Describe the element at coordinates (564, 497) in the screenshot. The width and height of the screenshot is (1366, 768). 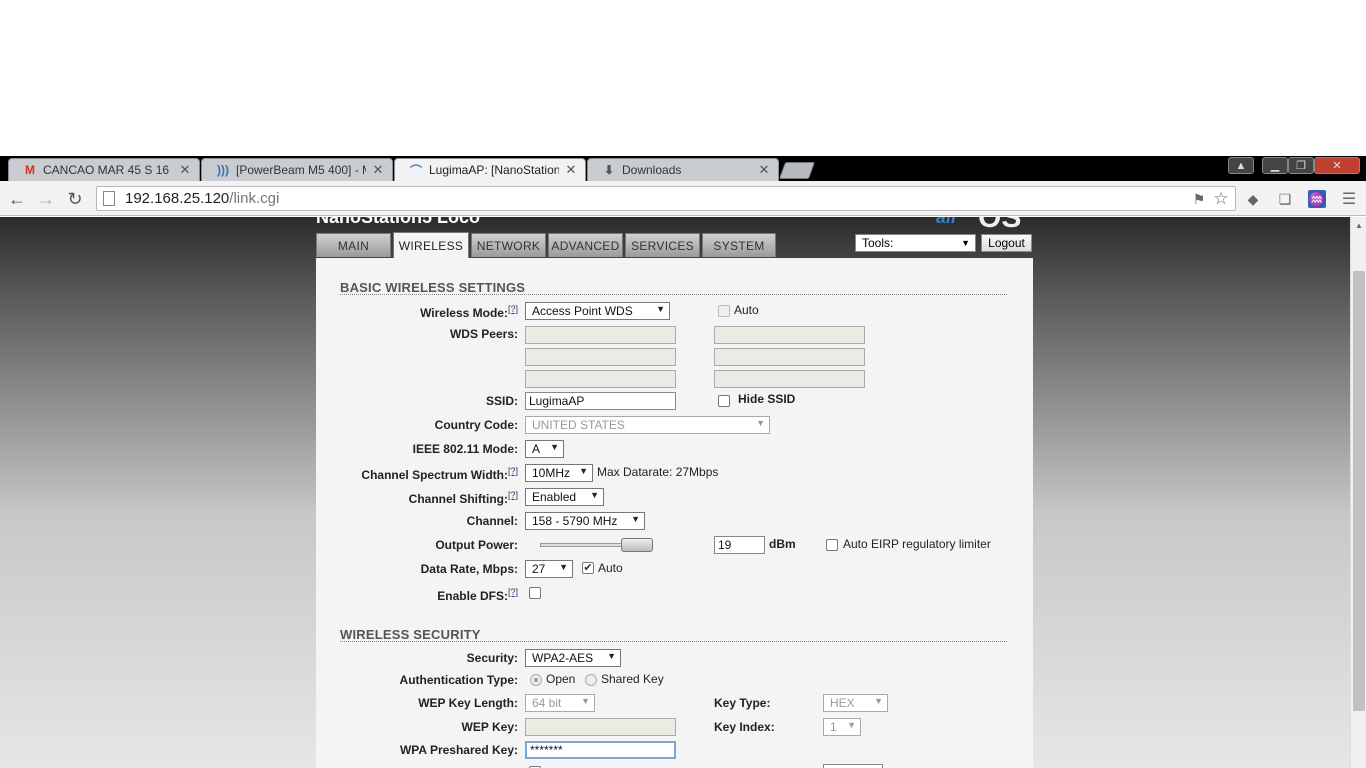
I see `channel-shifting-select: Enabled ▼` at that location.